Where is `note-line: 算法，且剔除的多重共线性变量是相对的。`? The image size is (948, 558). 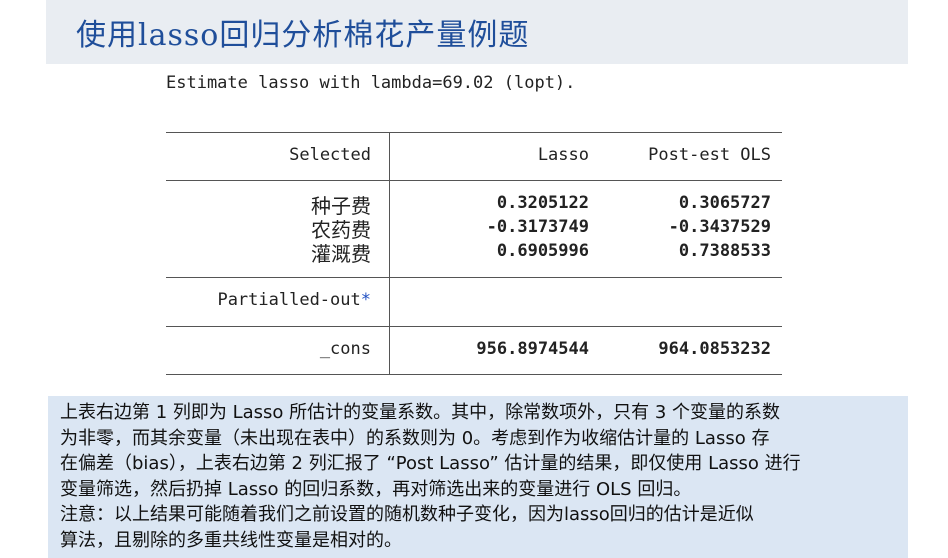
note-line: 算法，且剔除的多重共线性变量是相对的。 is located at coordinates (231, 540).